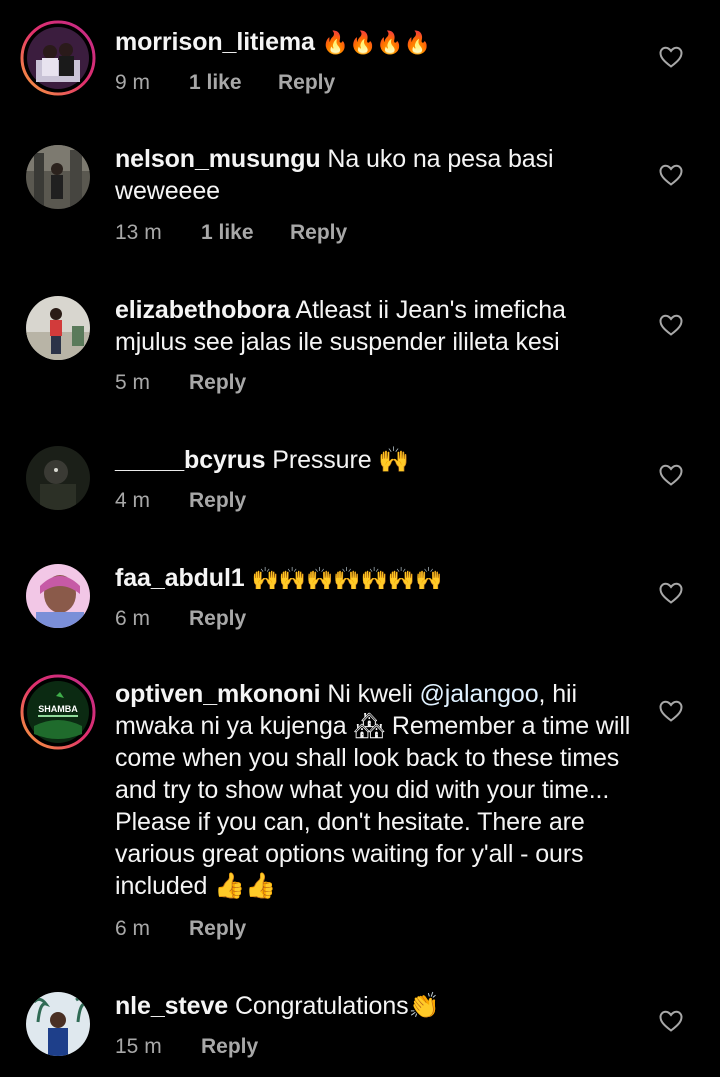 This screenshot has height=1077, width=720. I want to click on comment-username: faa_abdul1, so click(180, 578).